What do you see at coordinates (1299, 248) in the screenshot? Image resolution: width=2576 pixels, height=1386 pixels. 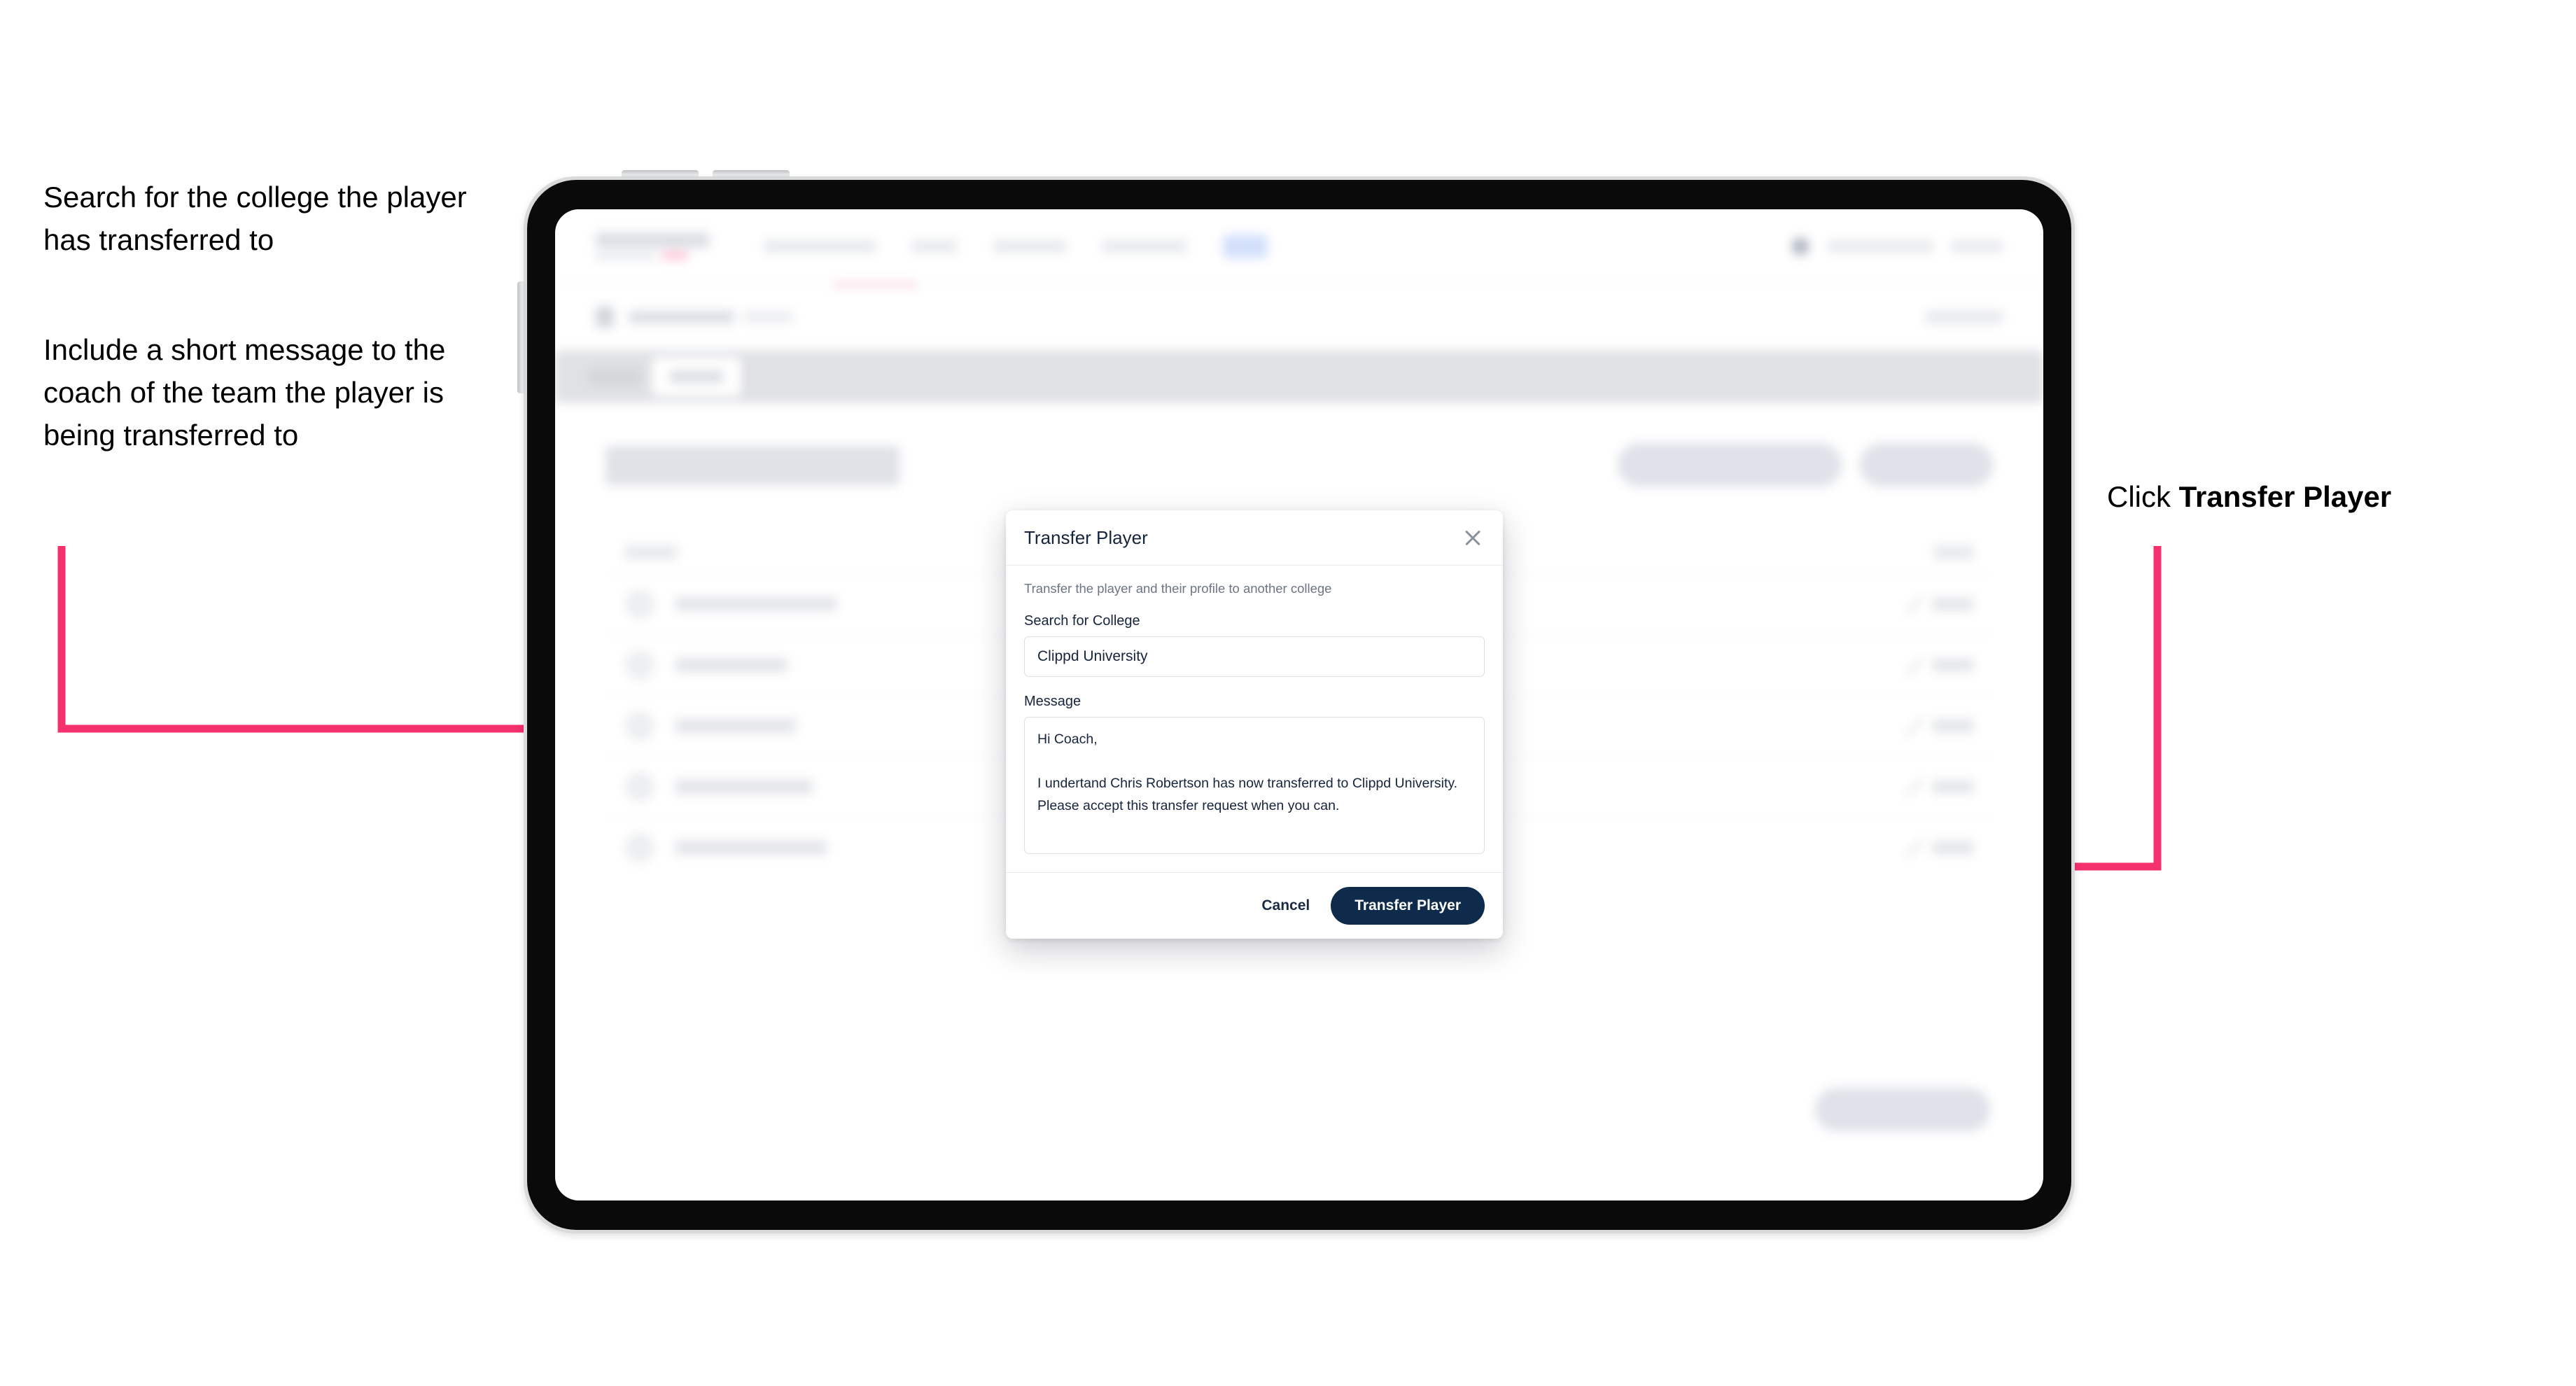 I see `app-top-navigation` at bounding box center [1299, 248].